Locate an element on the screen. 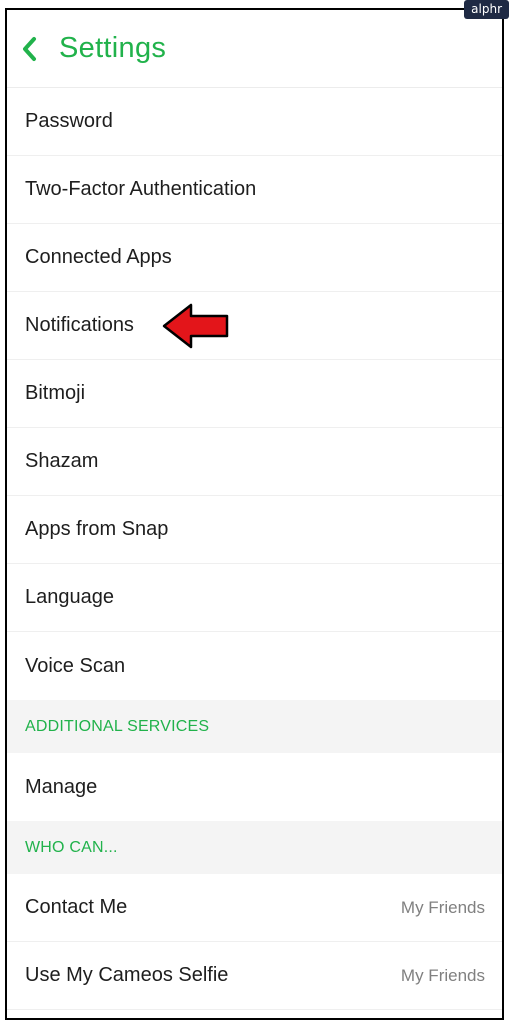  notifications-label: Notifications is located at coordinates (79, 325).